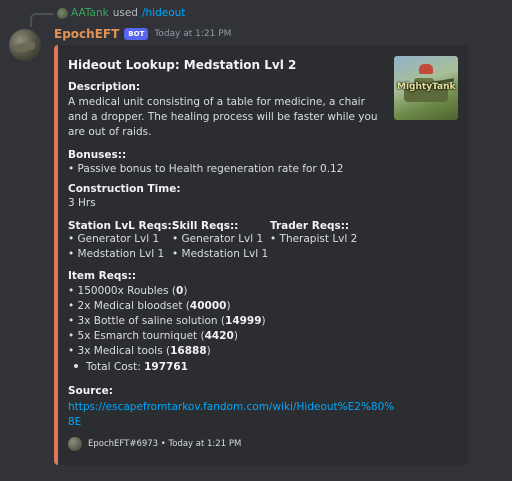  I want to click on total-cost-value: 197761, so click(166, 367).